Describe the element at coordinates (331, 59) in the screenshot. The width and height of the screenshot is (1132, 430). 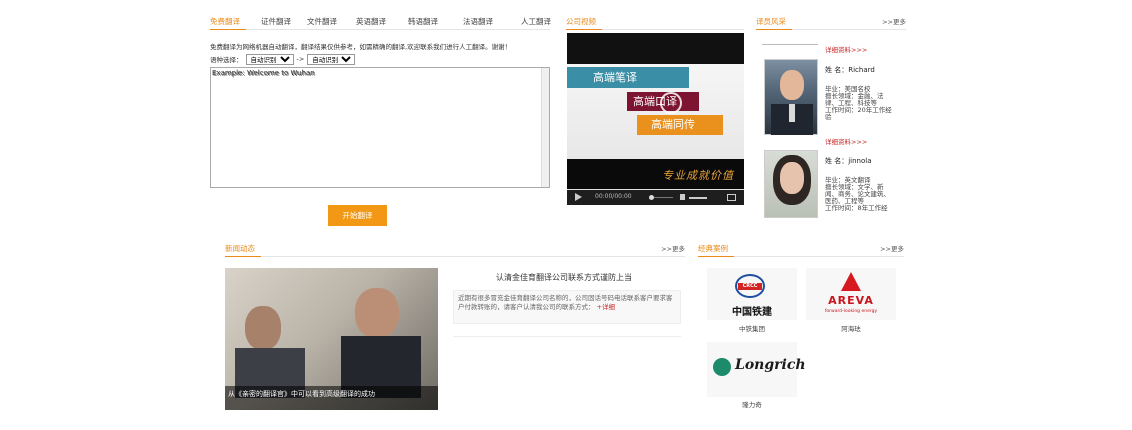
I see `target-language-select: 自动识别` at that location.